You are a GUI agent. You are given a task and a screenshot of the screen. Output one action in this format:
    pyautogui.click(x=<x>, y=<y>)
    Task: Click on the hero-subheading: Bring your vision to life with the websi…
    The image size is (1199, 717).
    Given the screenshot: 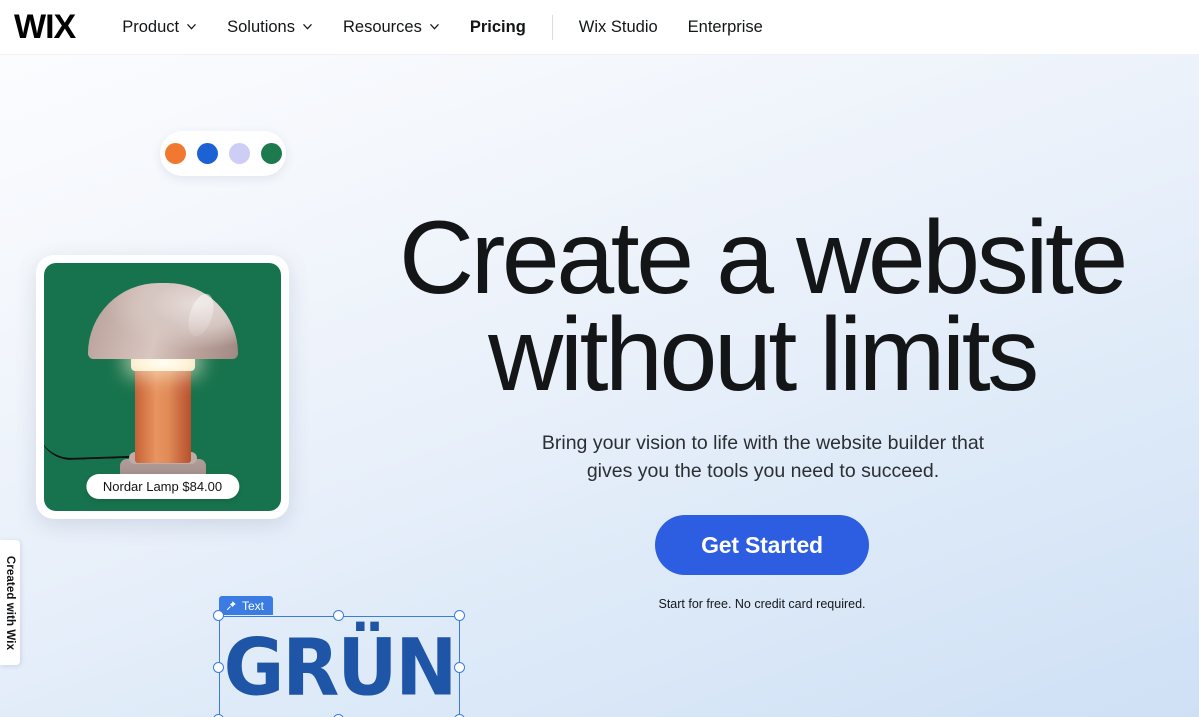 What is the action you would take?
    pyautogui.click(x=763, y=457)
    